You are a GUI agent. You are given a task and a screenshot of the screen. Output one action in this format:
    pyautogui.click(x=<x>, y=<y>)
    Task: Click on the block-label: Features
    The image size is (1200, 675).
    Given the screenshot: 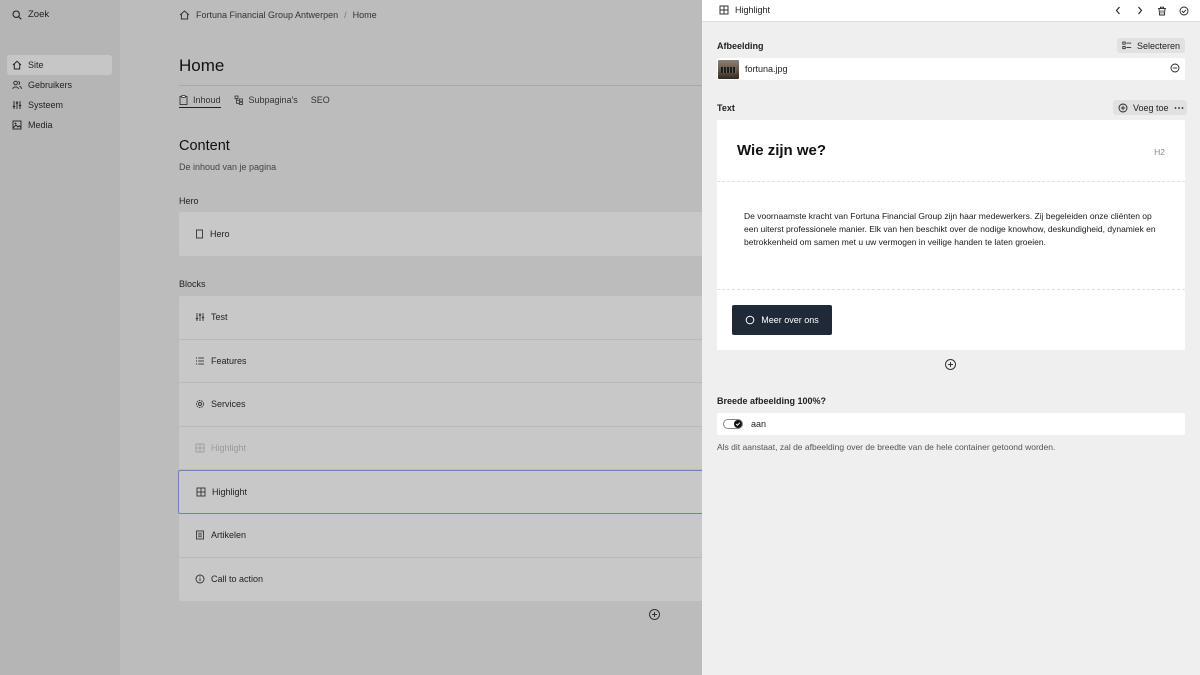 What is the action you would take?
    pyautogui.click(x=229, y=360)
    